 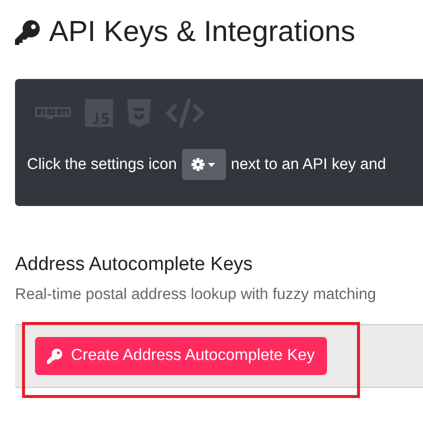 I want to click on create-key-button: Create Address Autocomplete Key, so click(x=181, y=356).